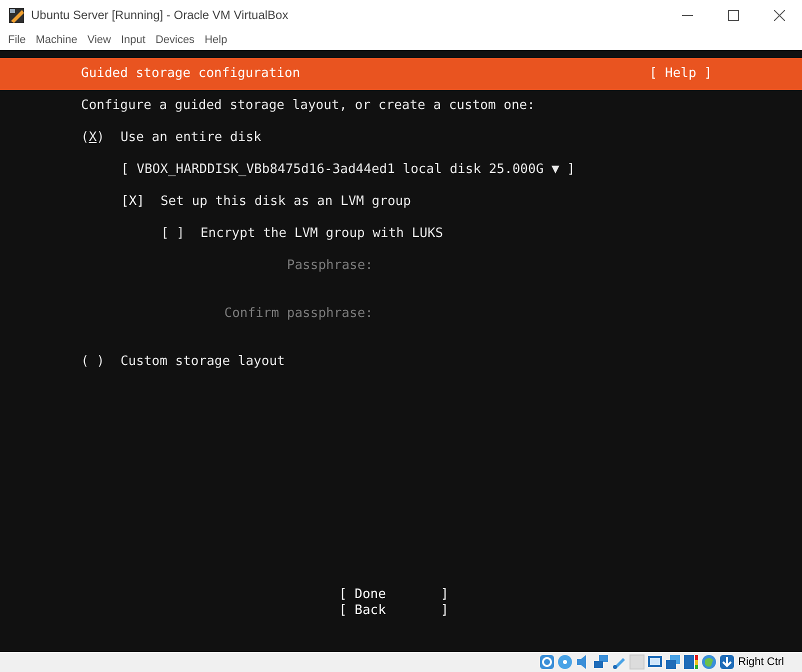 The width and height of the screenshot is (802, 672). I want to click on download-icon, so click(727, 662).